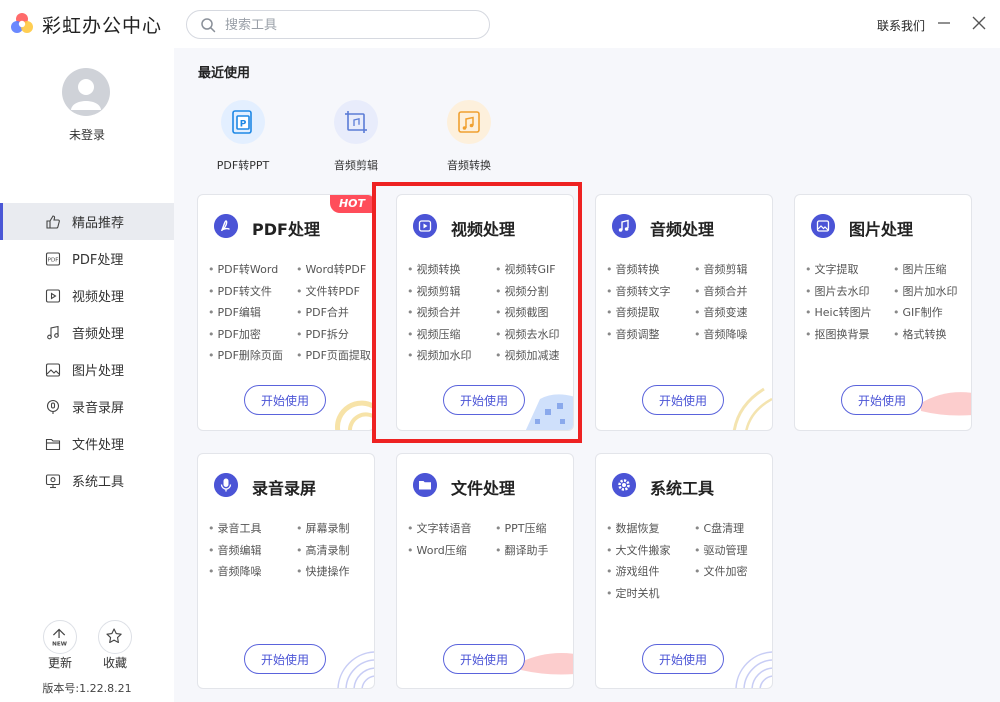  What do you see at coordinates (252, 529) in the screenshot?
I see `feature-item: 录音工具` at bounding box center [252, 529].